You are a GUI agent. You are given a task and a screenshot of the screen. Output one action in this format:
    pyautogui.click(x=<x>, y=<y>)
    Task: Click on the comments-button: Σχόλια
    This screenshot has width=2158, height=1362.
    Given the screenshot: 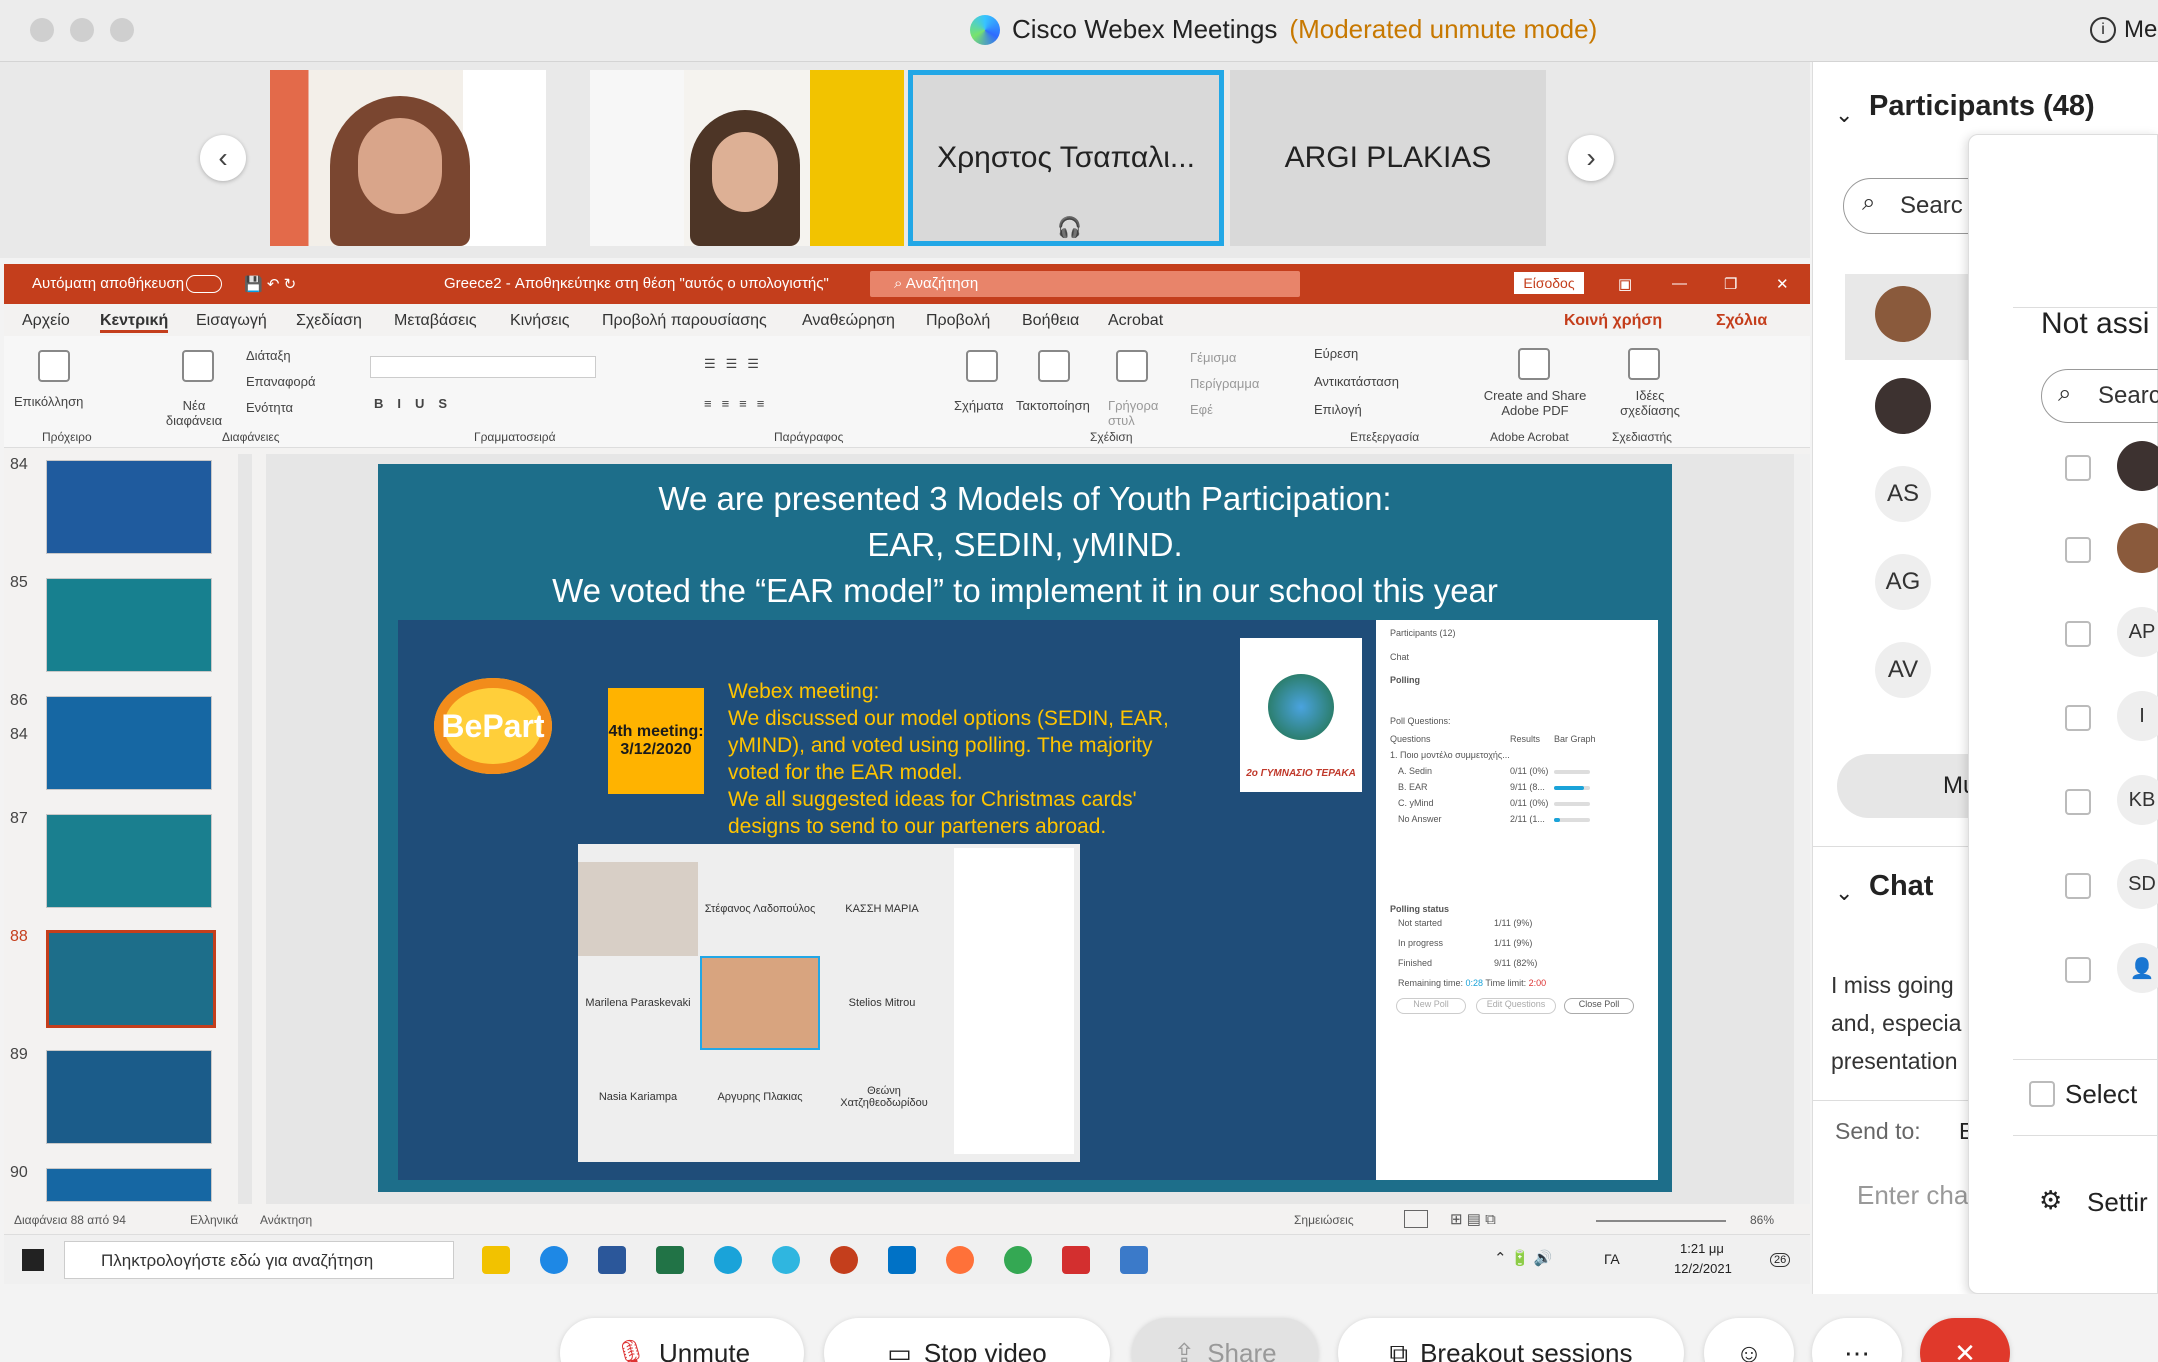 What is the action you would take?
    pyautogui.click(x=1741, y=321)
    